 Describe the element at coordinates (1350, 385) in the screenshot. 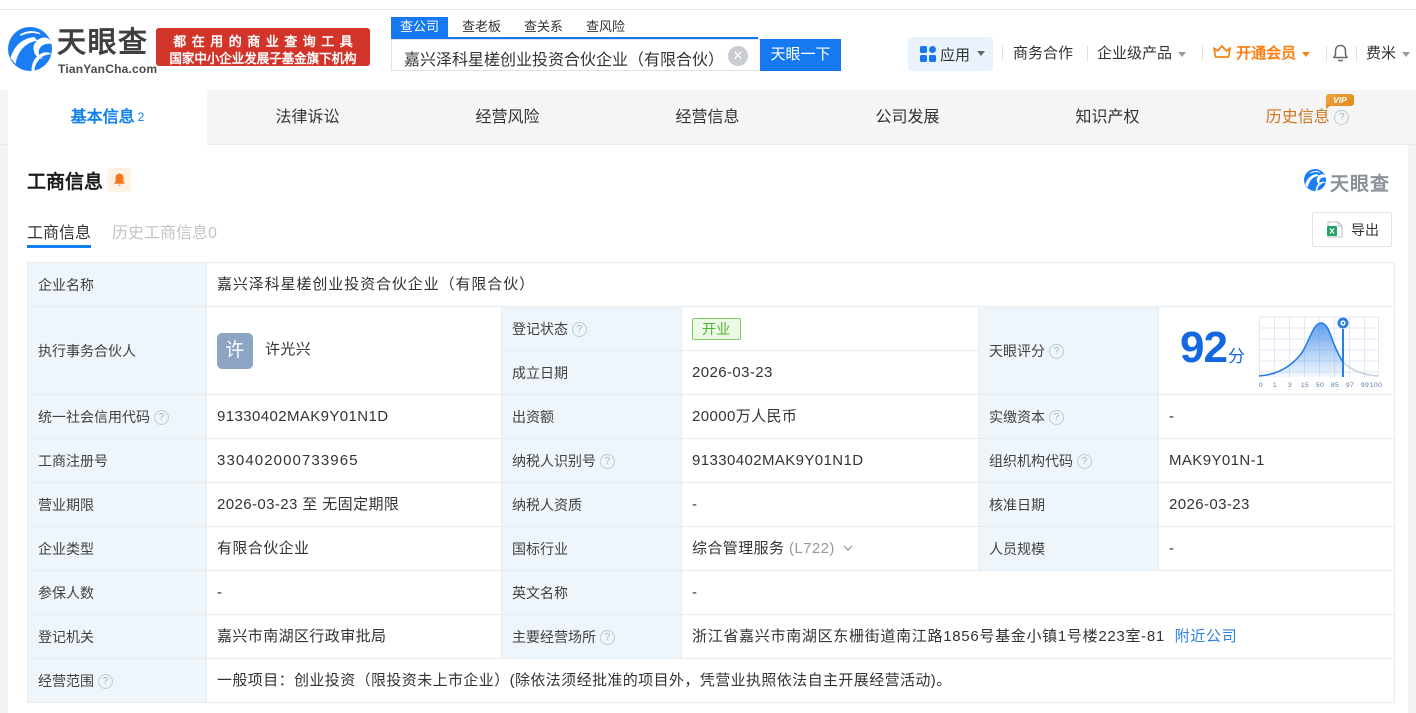

I see `svg-text: 97` at that location.